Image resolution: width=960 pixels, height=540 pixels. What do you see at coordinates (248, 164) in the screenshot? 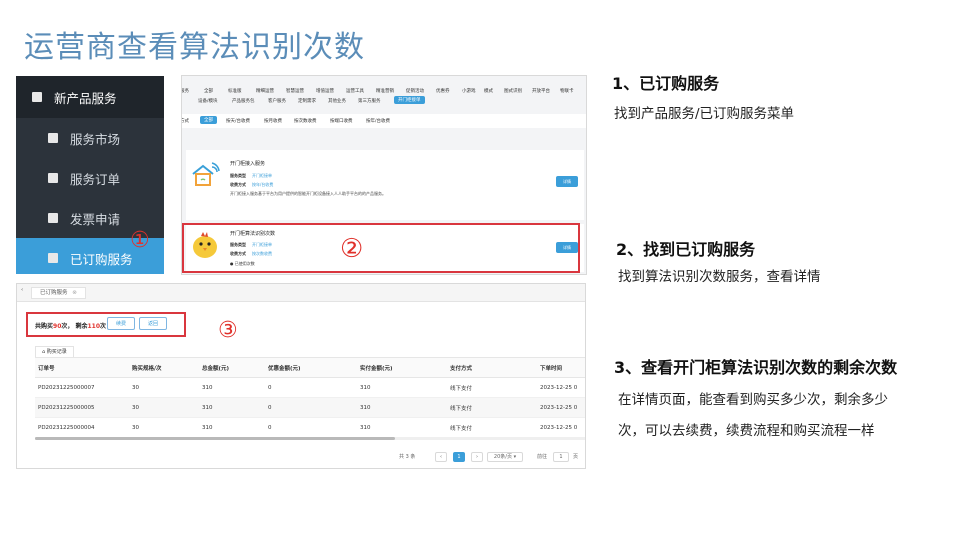
I see `card-title: 开门柜接入服务` at bounding box center [248, 164].